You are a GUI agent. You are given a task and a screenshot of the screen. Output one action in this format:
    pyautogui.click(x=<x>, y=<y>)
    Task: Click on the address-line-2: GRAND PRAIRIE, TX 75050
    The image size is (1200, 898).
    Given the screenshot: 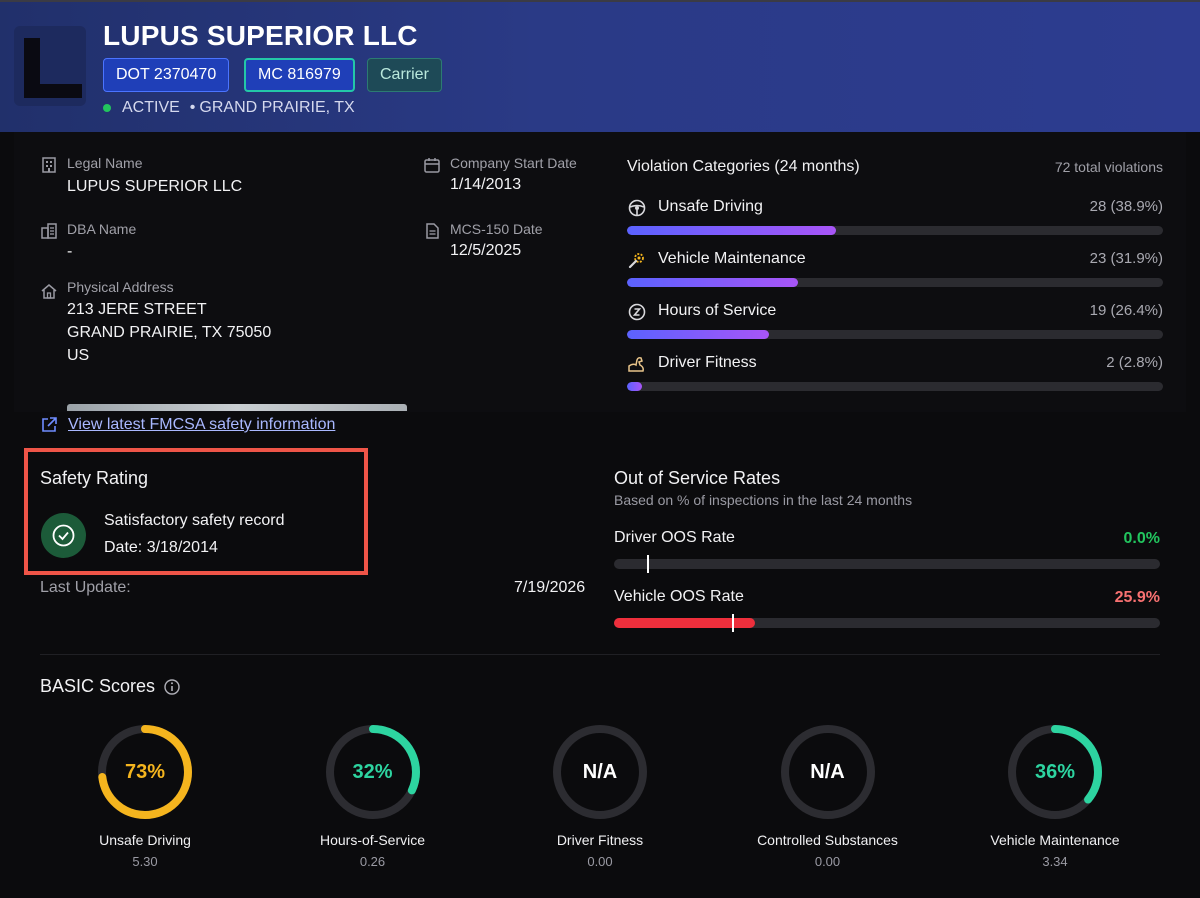 What is the action you would take?
    pyautogui.click(x=169, y=332)
    